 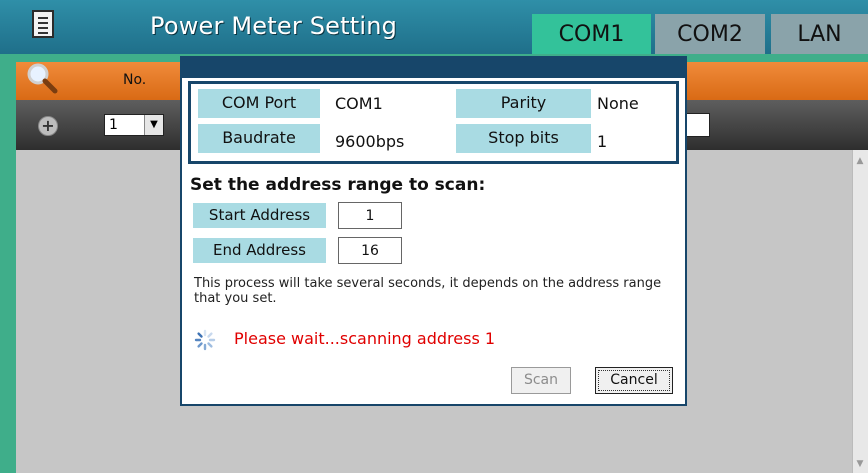 I want to click on scan-button: Scan, so click(x=541, y=380).